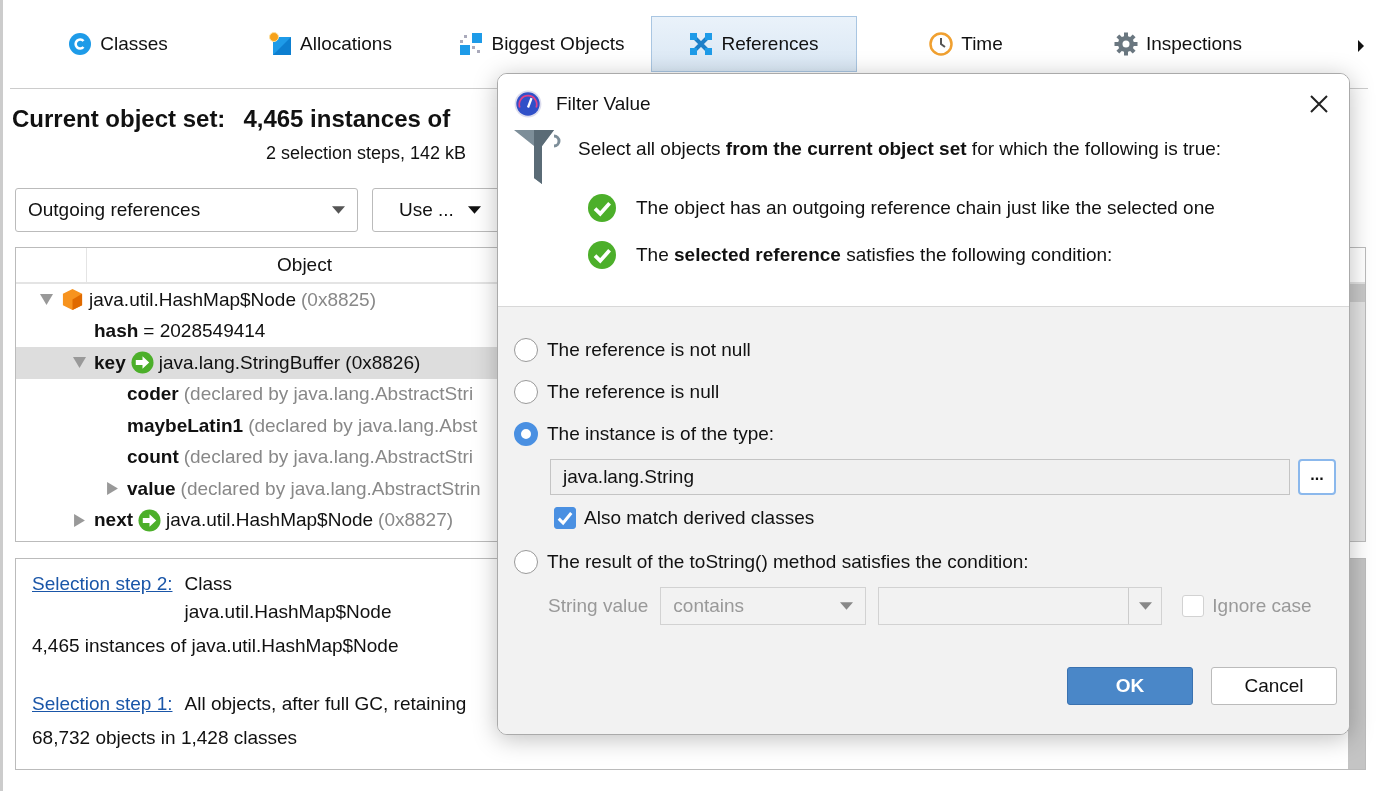 This screenshot has height=791, width=1377. Describe the element at coordinates (185, 425) in the screenshot. I see `field-name: maybeLatin1` at that location.